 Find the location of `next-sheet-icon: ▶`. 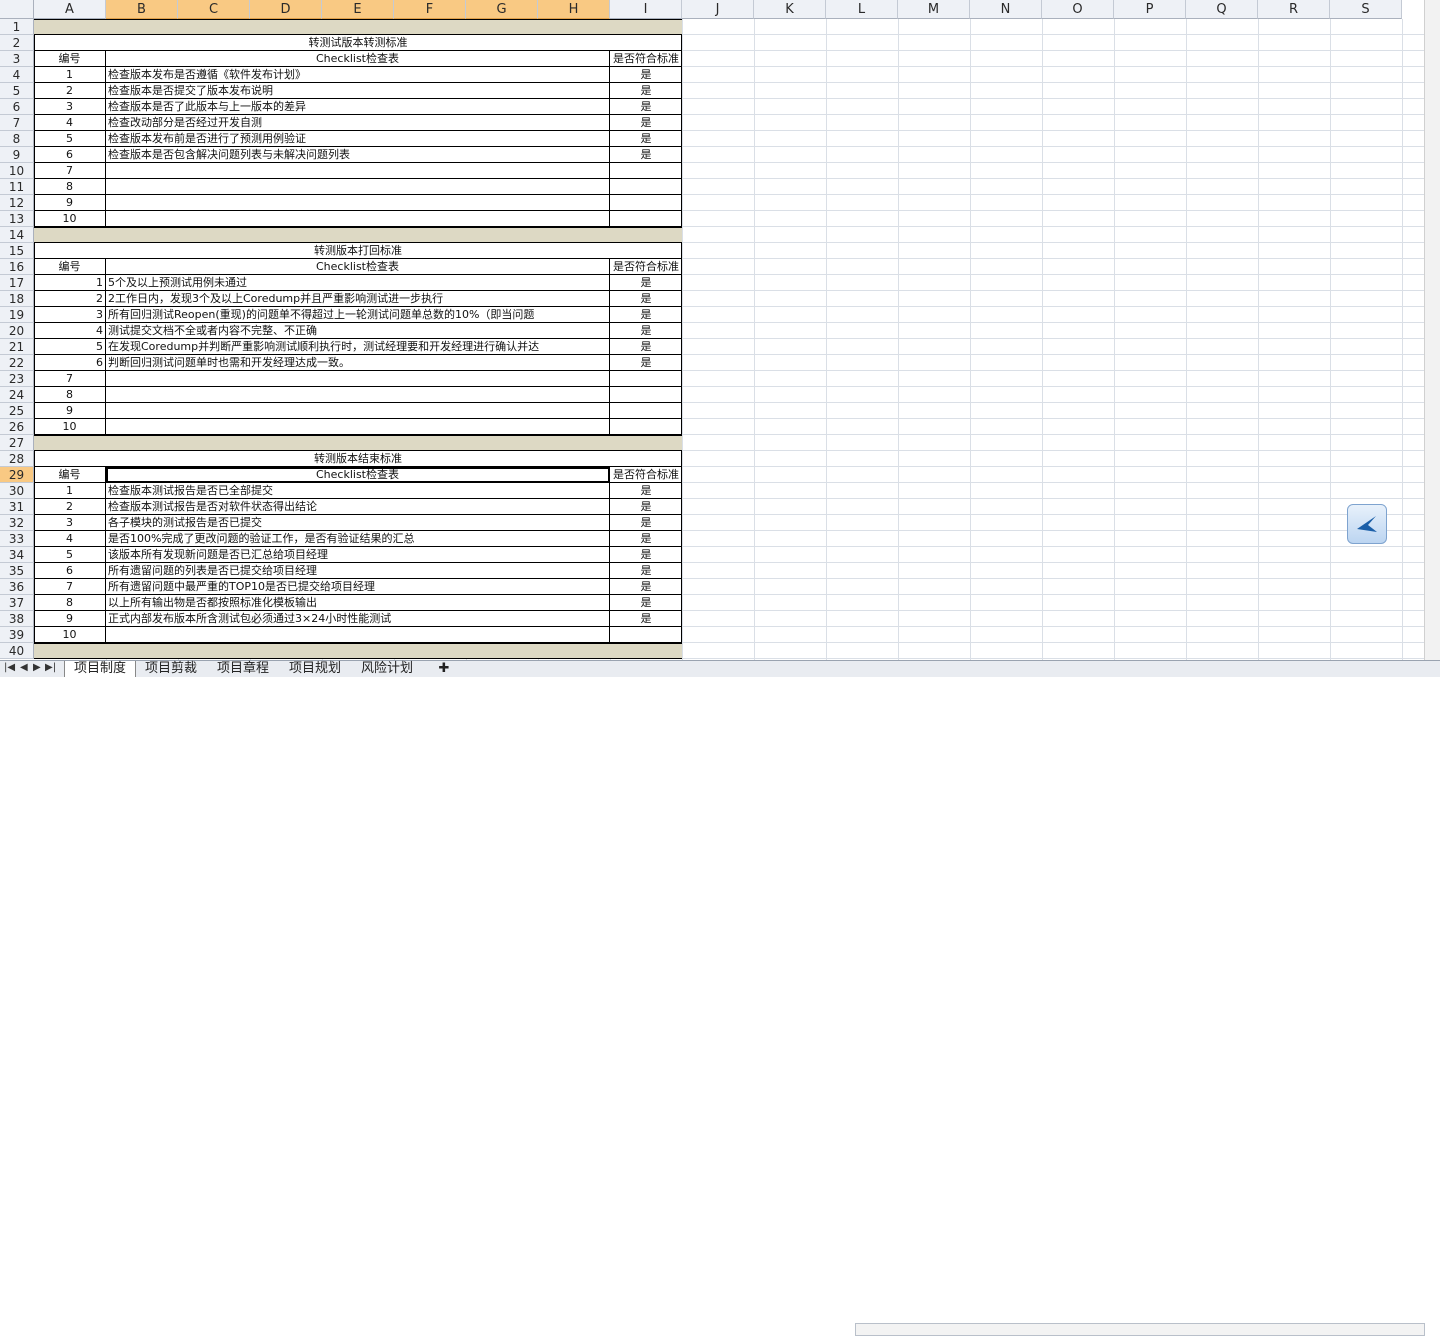

next-sheet-icon: ▶ is located at coordinates (37, 667).